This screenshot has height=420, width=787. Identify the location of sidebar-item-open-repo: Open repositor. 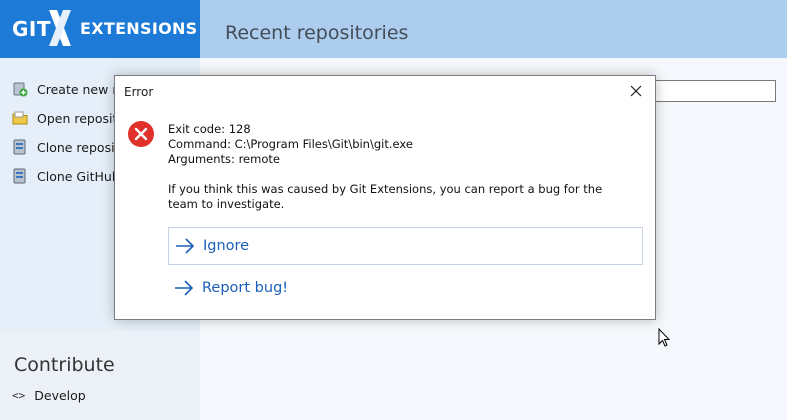
(71, 118).